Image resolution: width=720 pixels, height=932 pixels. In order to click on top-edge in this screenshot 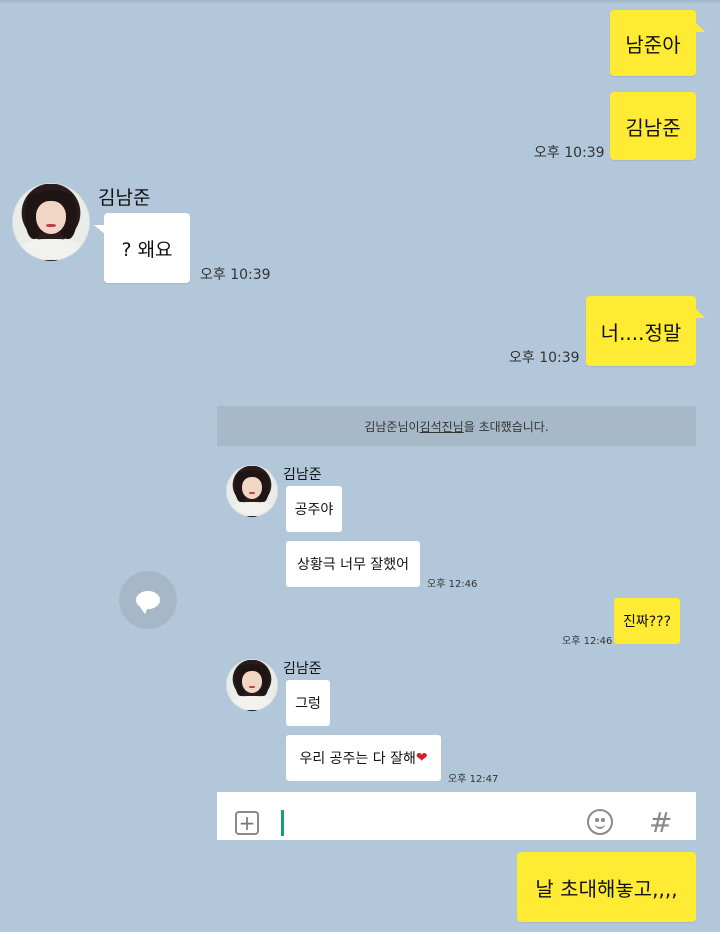, I will do `click(360, 2)`.